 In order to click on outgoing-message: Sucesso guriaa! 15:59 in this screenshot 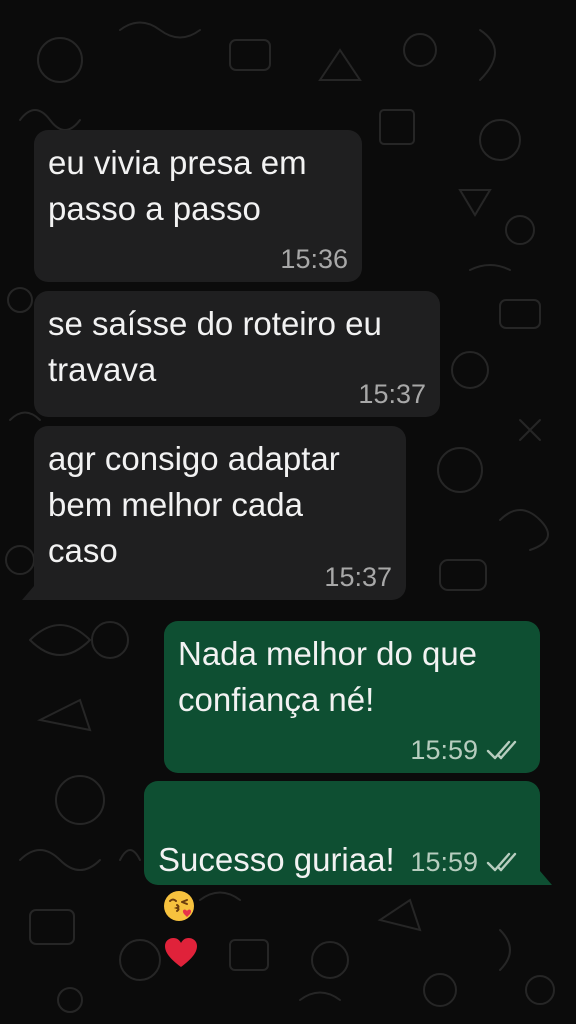, I will do `click(348, 874)`.